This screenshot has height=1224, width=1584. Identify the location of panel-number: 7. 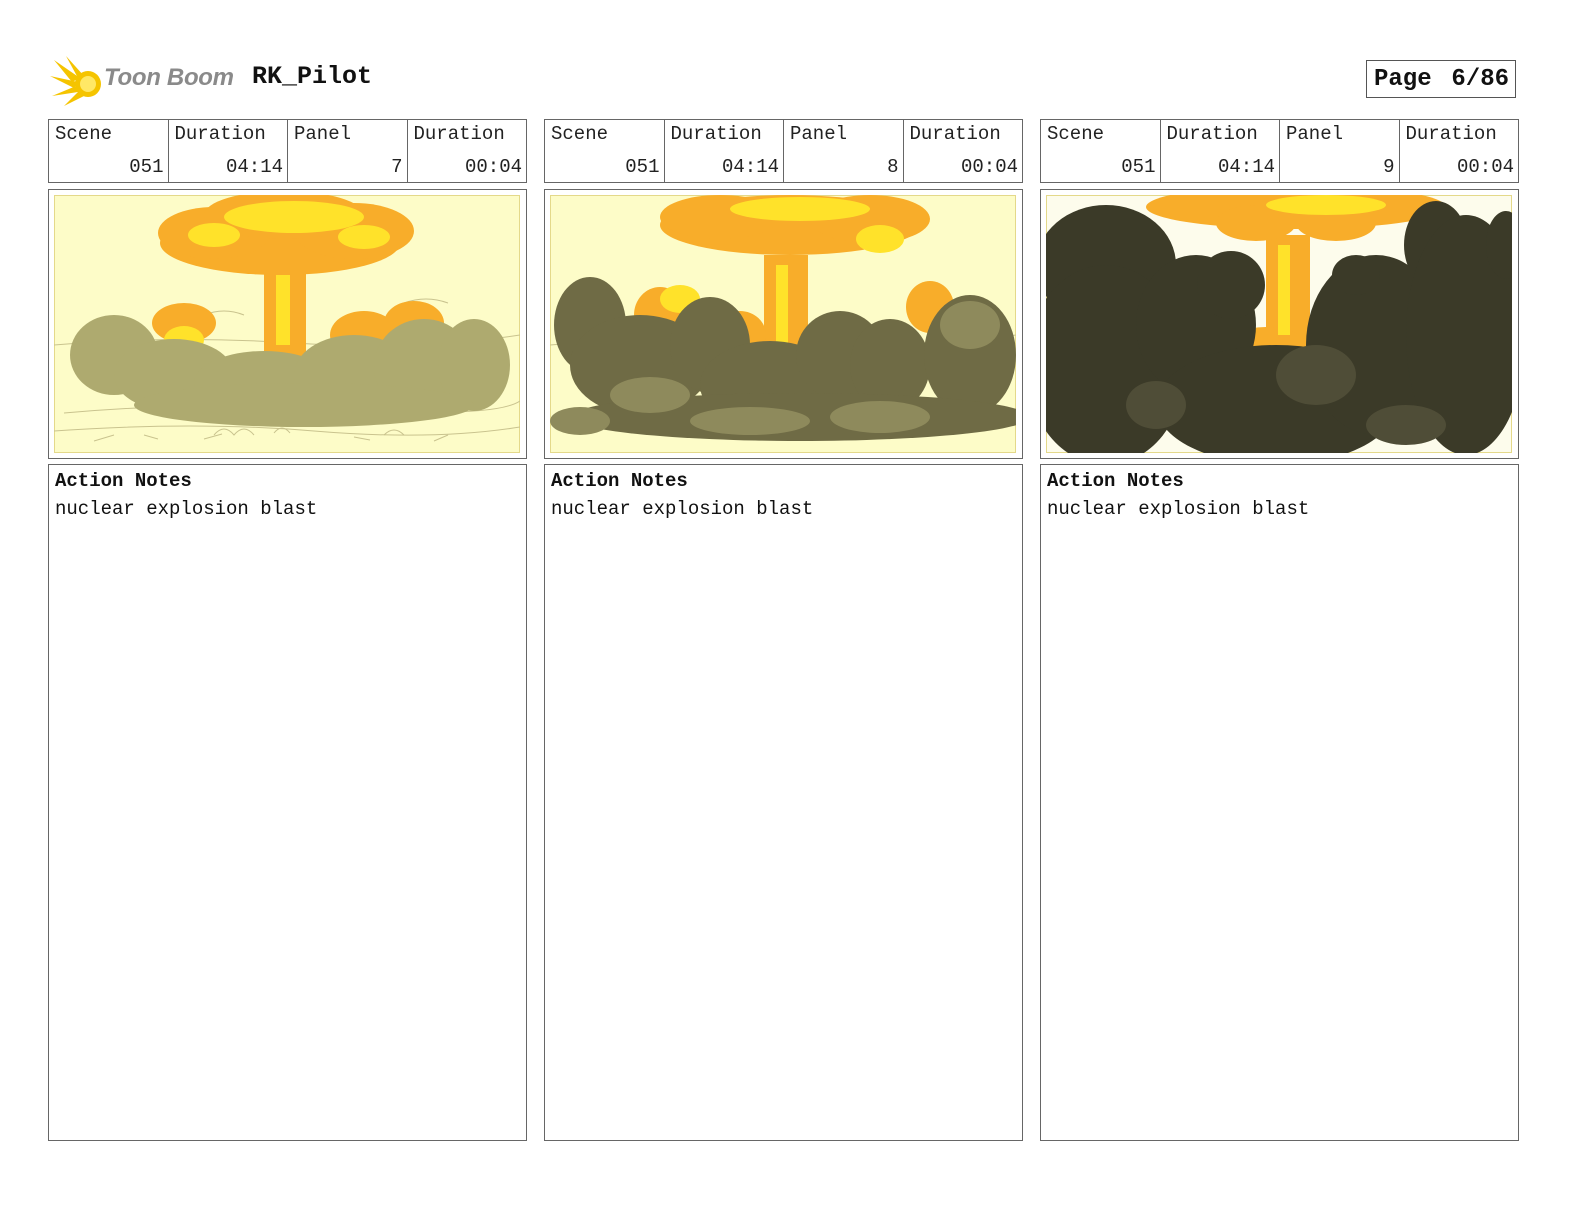
(397, 167).